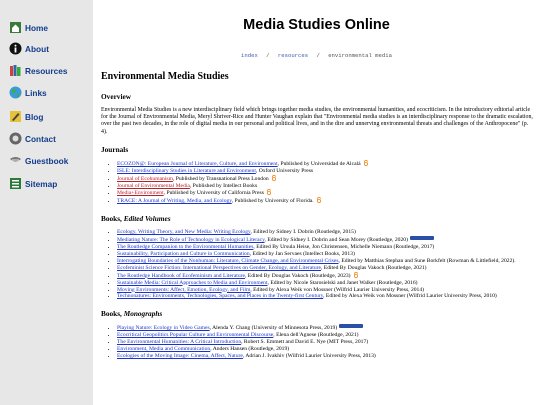  What do you see at coordinates (47, 160) in the screenshot?
I see `nav-label: Guestbook` at bounding box center [47, 160].